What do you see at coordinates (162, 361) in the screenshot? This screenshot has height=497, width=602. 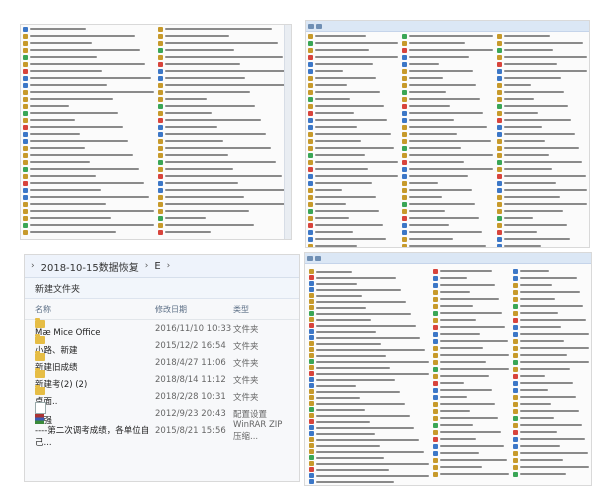 I see `file-row: 新建旧成绩 2018/4/27 11:06 文件夹` at bounding box center [162, 361].